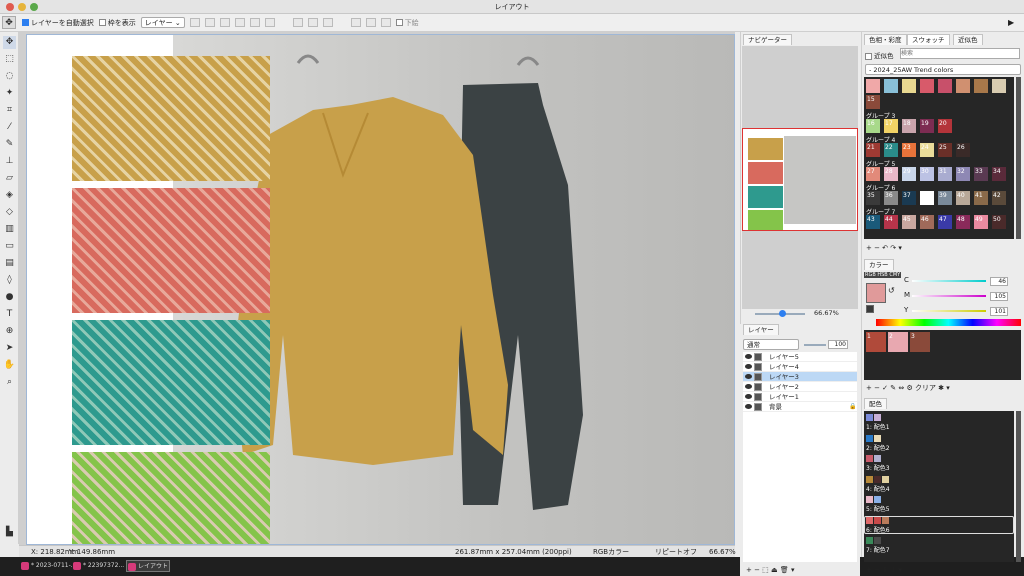 This screenshot has width=1024, height=576. Describe the element at coordinates (9, 229) in the screenshot. I see `gradient-icon: ▥` at that location.